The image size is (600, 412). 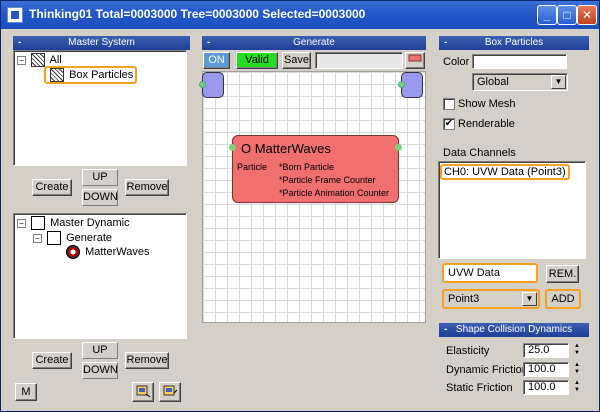 What do you see at coordinates (101, 74) in the screenshot?
I see `tree-item-label: Box Particles` at bounding box center [101, 74].